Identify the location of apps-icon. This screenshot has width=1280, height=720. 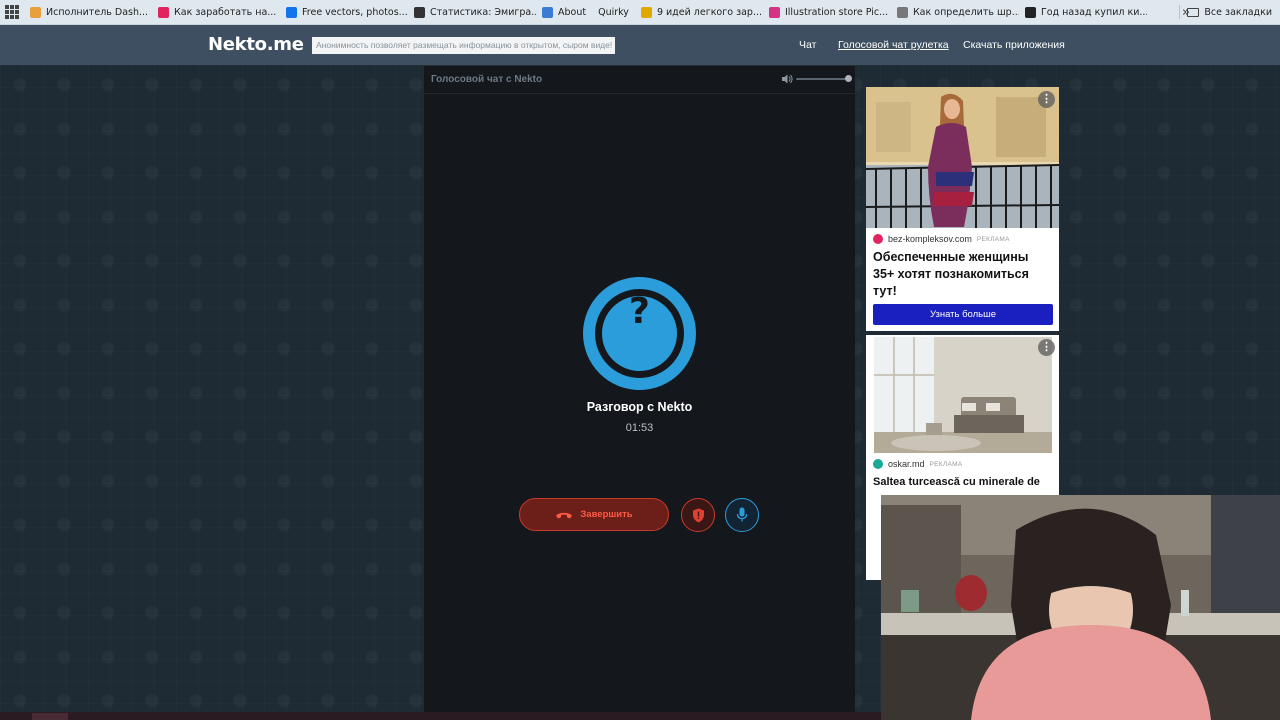
(12, 12).